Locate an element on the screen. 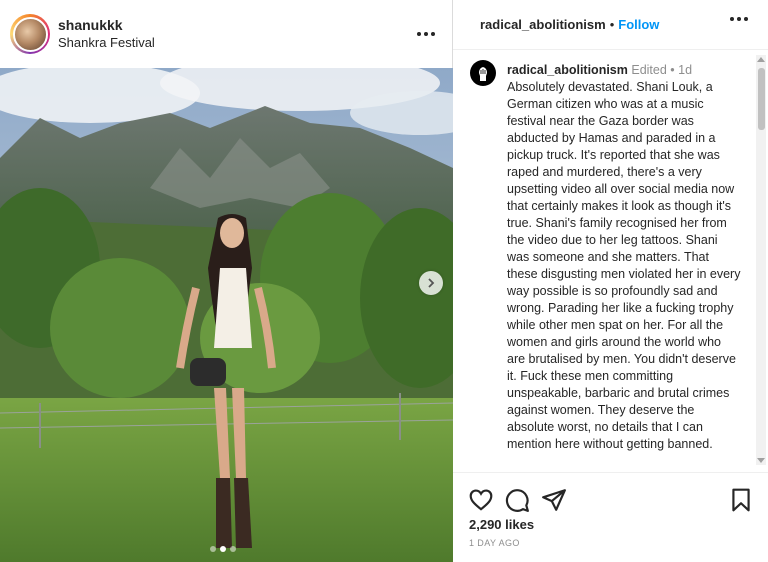  caption-edited-label: Edited is located at coordinates (649, 70).